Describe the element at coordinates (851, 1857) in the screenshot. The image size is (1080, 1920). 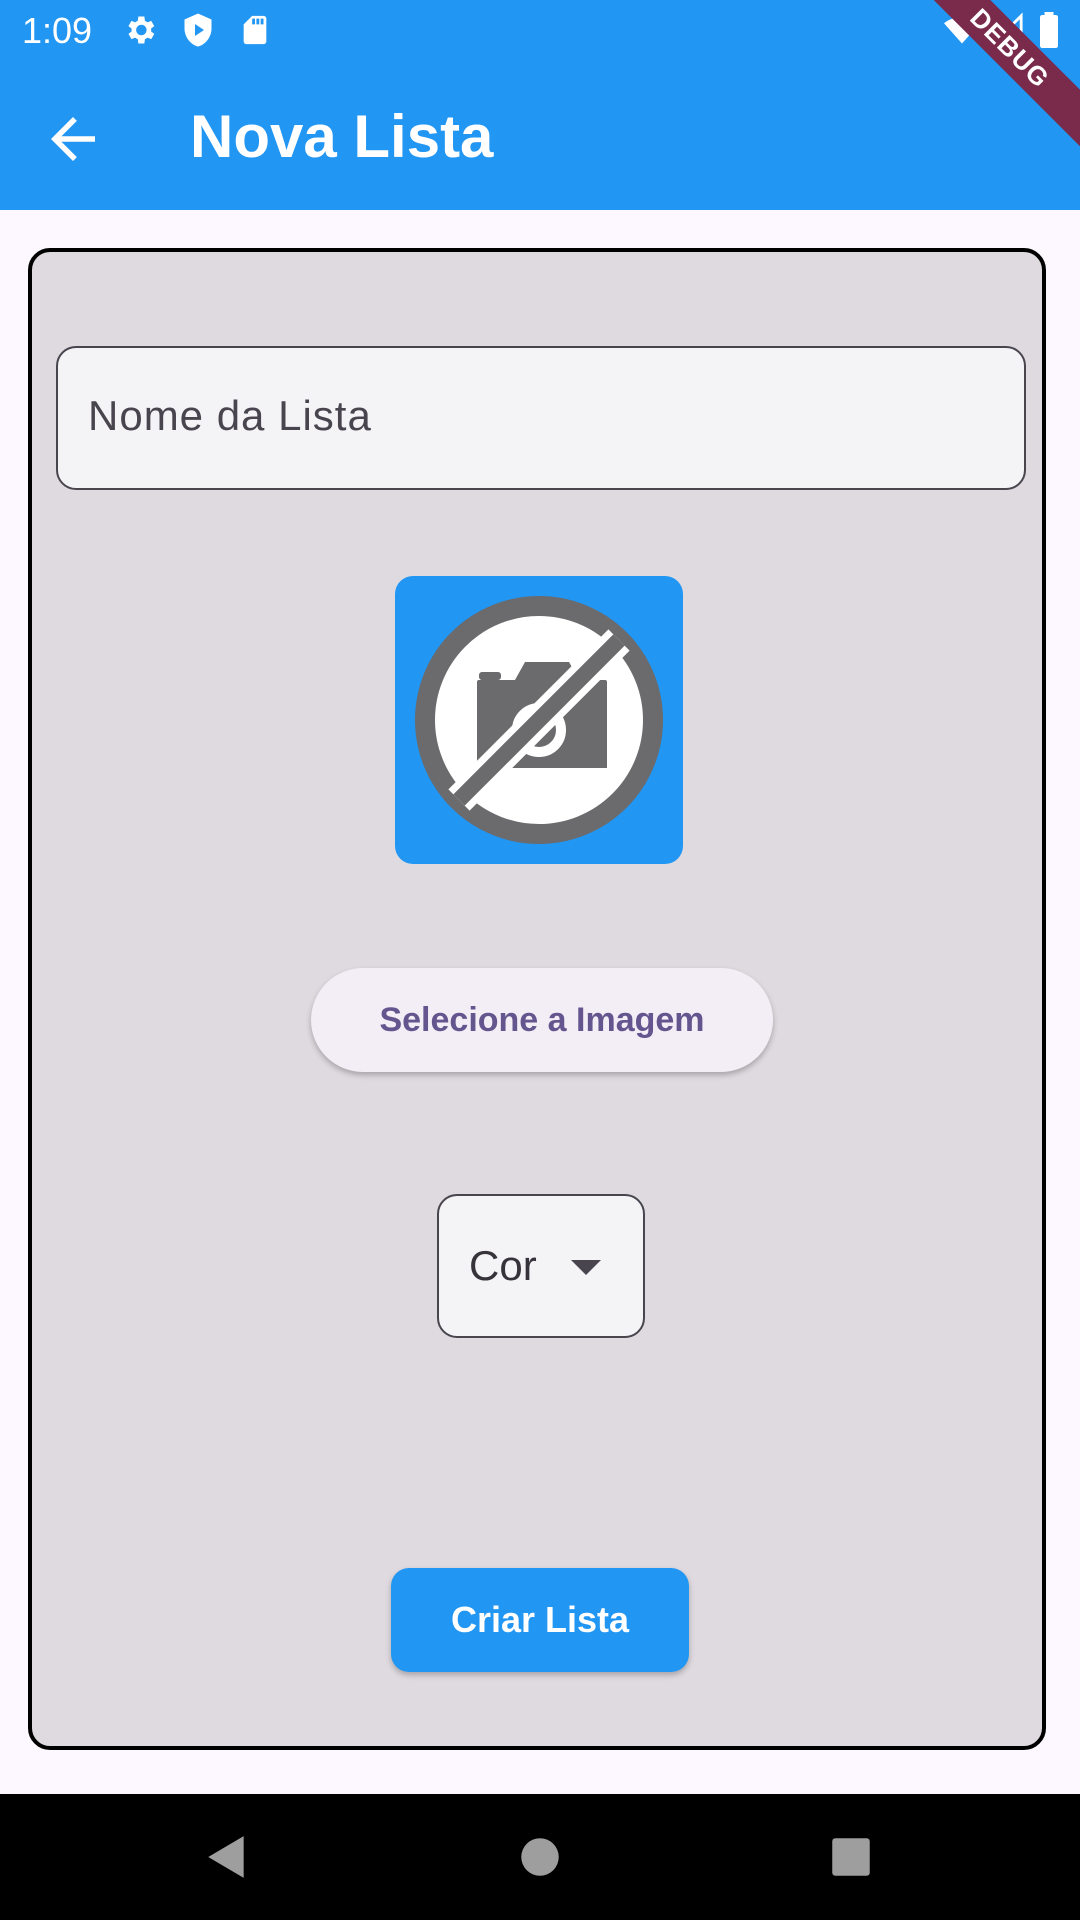
I see `recents-square-icon` at that location.